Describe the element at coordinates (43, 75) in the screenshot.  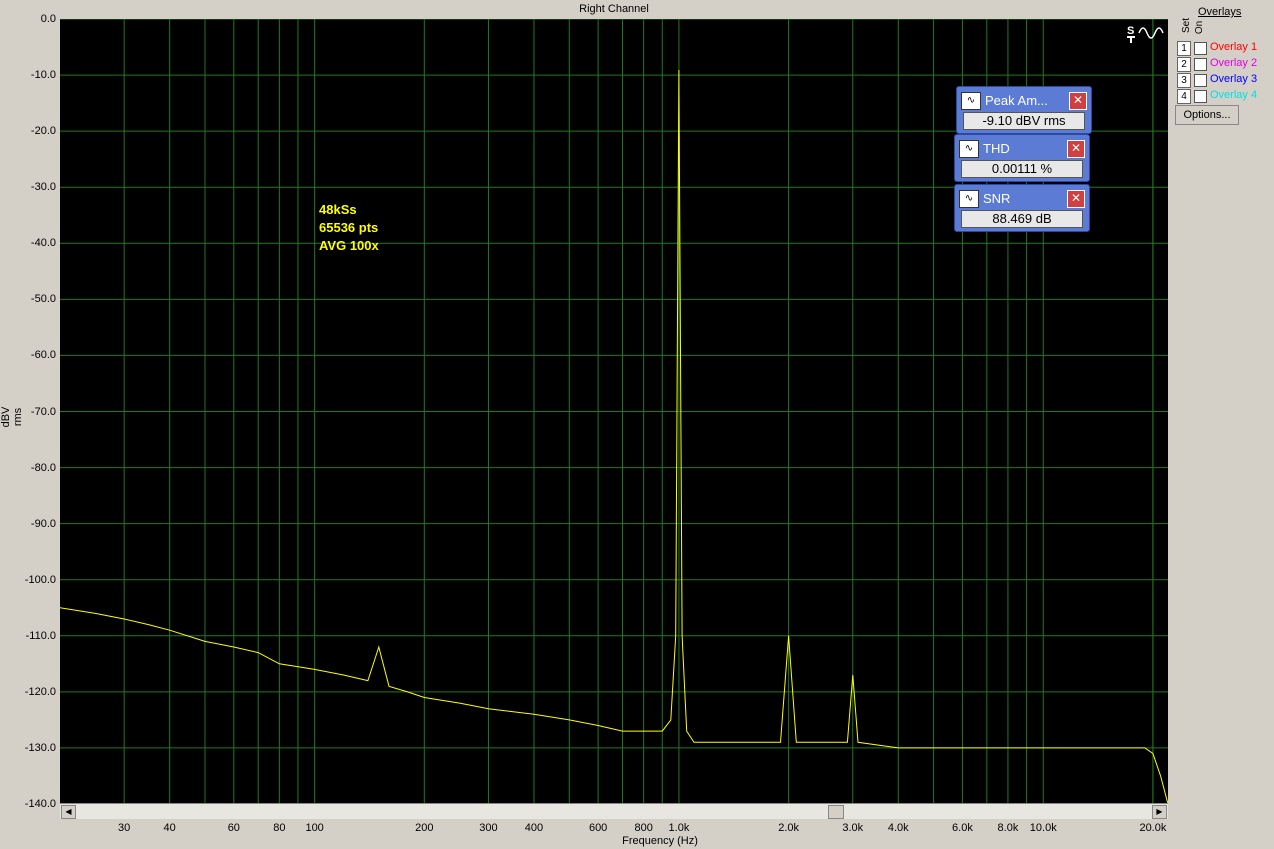
I see `y-tick-label: -10.0` at that location.